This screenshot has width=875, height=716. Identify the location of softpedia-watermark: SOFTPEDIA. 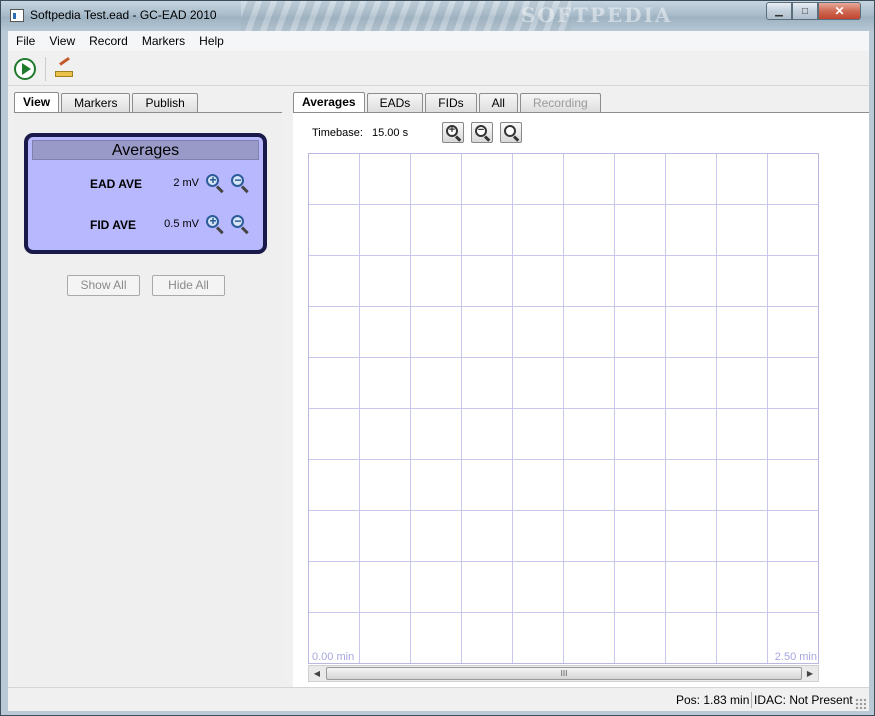
(597, 15).